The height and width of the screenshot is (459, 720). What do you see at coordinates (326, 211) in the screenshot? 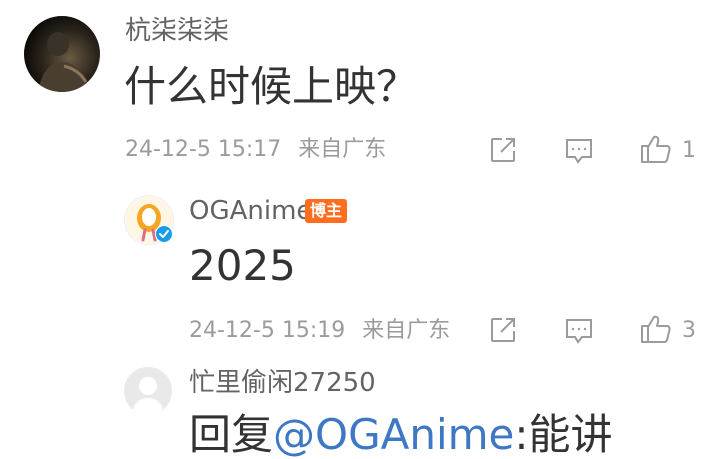
I see `blogger-badge: 博主` at bounding box center [326, 211].